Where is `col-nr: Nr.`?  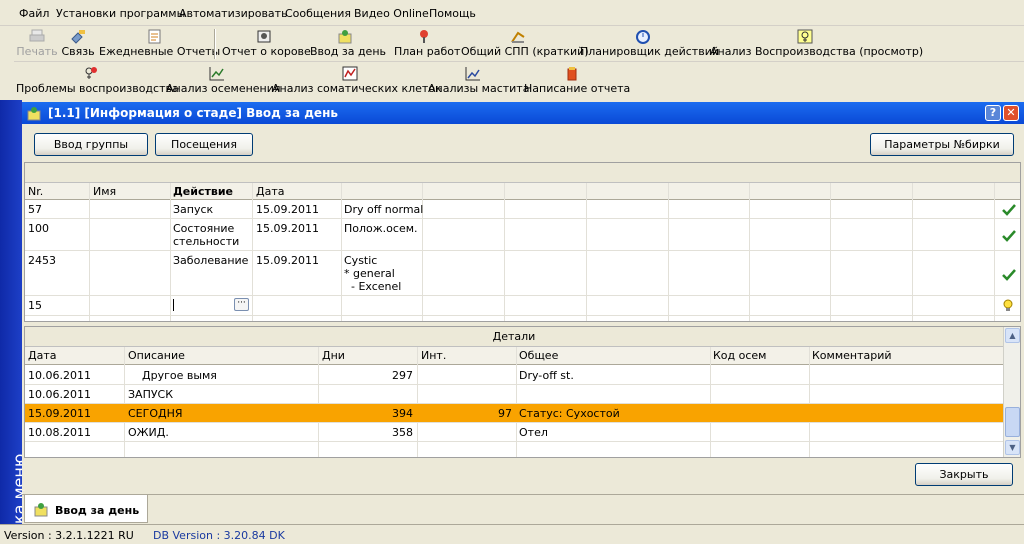
col-nr: Nr. is located at coordinates (35, 191).